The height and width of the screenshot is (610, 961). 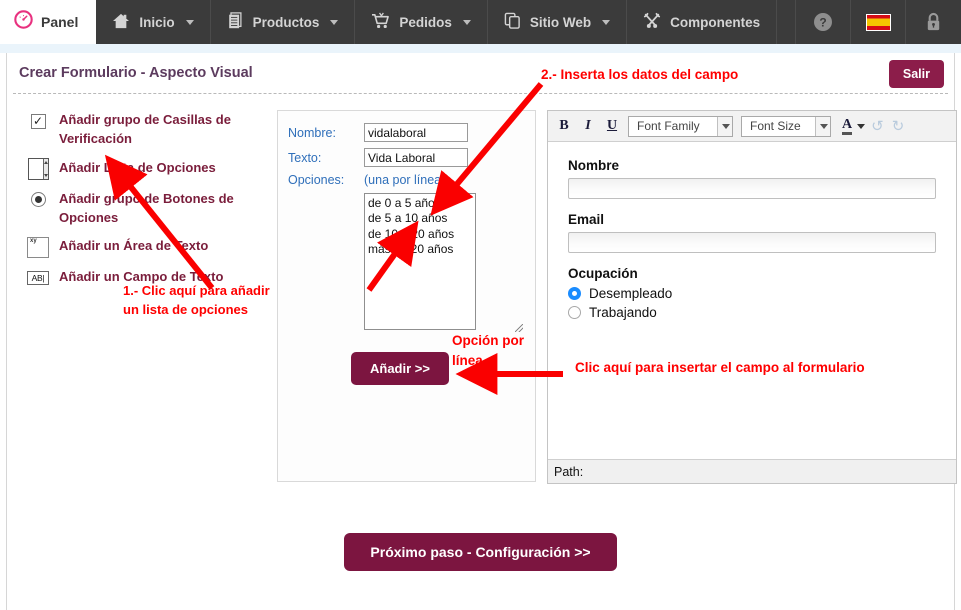 I want to click on preview-email-input, so click(x=752, y=242).